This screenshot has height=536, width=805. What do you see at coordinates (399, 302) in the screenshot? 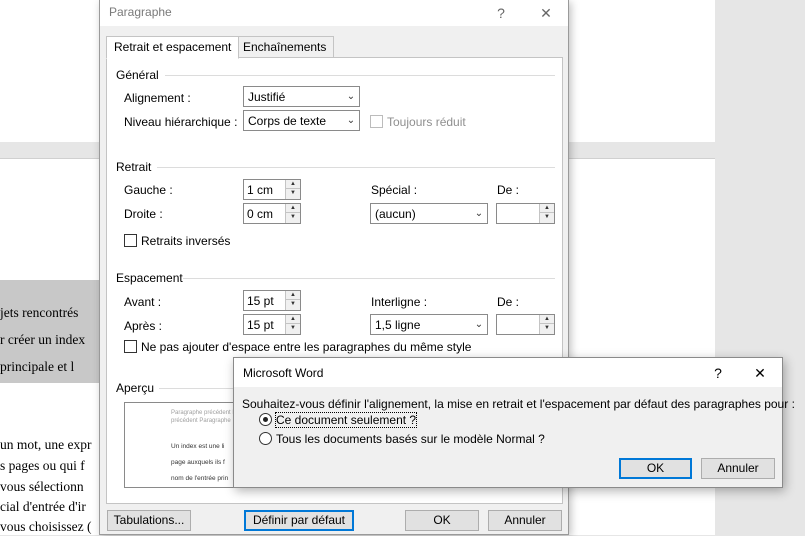
I see `line-spacing-label: Interligne :` at bounding box center [399, 302].